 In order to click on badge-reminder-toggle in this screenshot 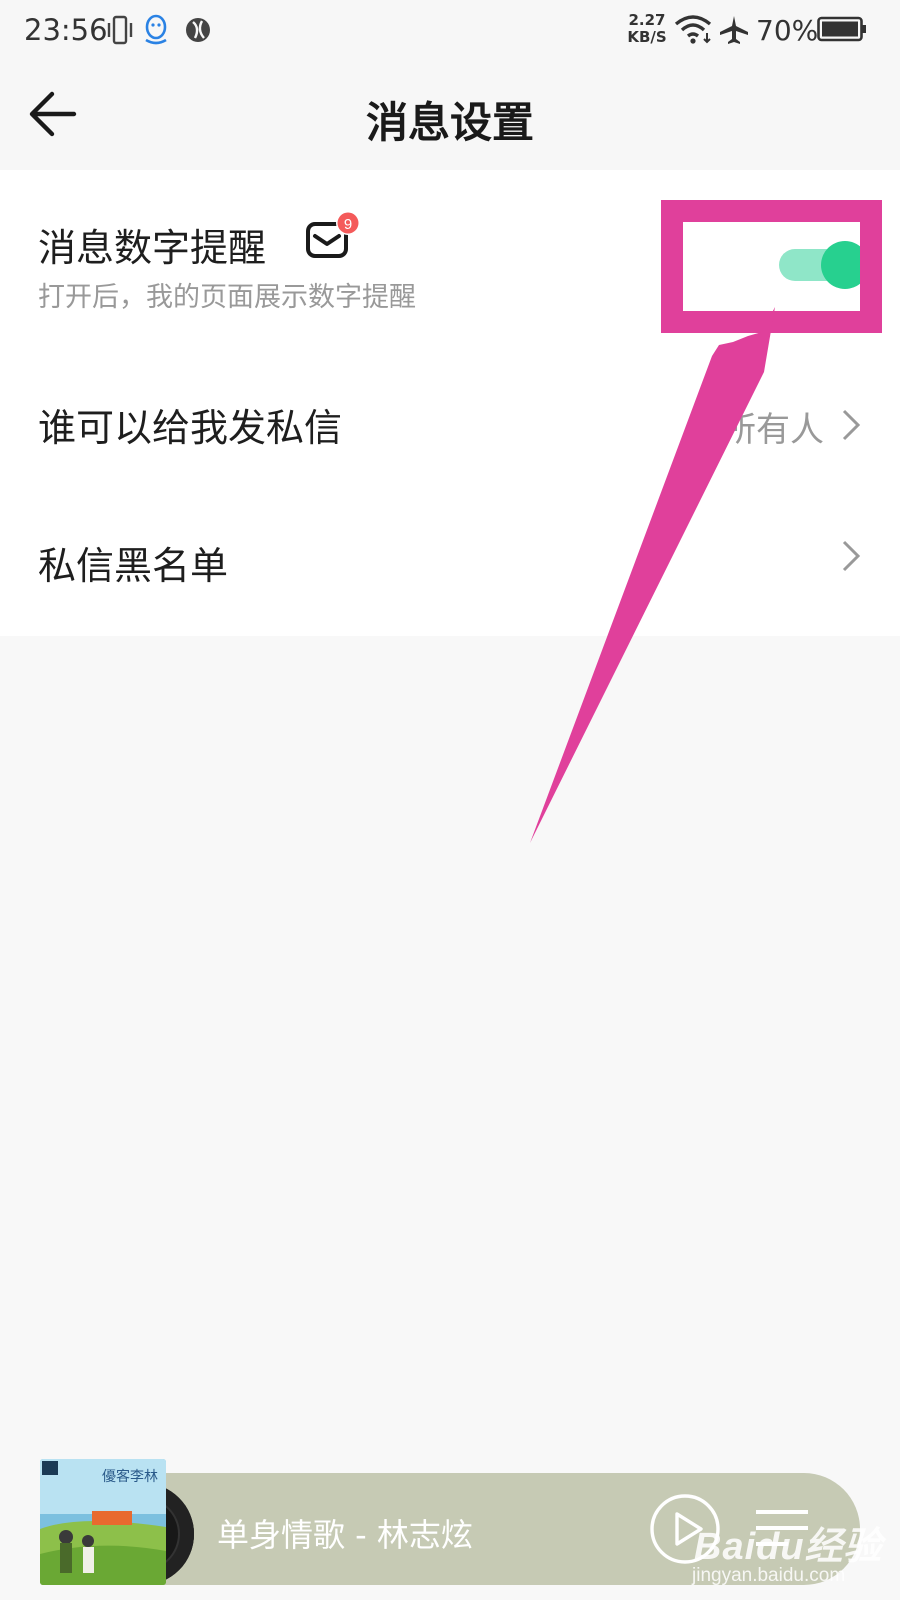, I will do `click(824, 265)`.